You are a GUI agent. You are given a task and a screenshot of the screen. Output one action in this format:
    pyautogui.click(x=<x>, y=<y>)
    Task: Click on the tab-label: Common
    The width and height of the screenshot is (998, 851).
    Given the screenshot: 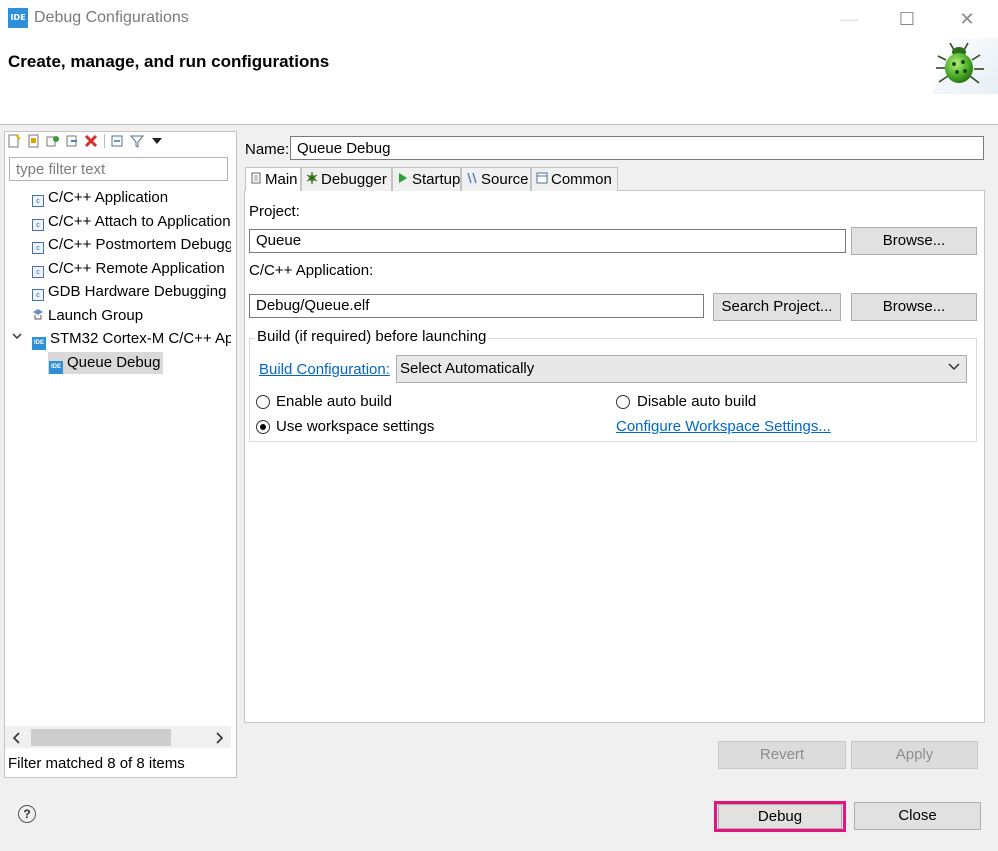 What is the action you would take?
    pyautogui.click(x=581, y=179)
    